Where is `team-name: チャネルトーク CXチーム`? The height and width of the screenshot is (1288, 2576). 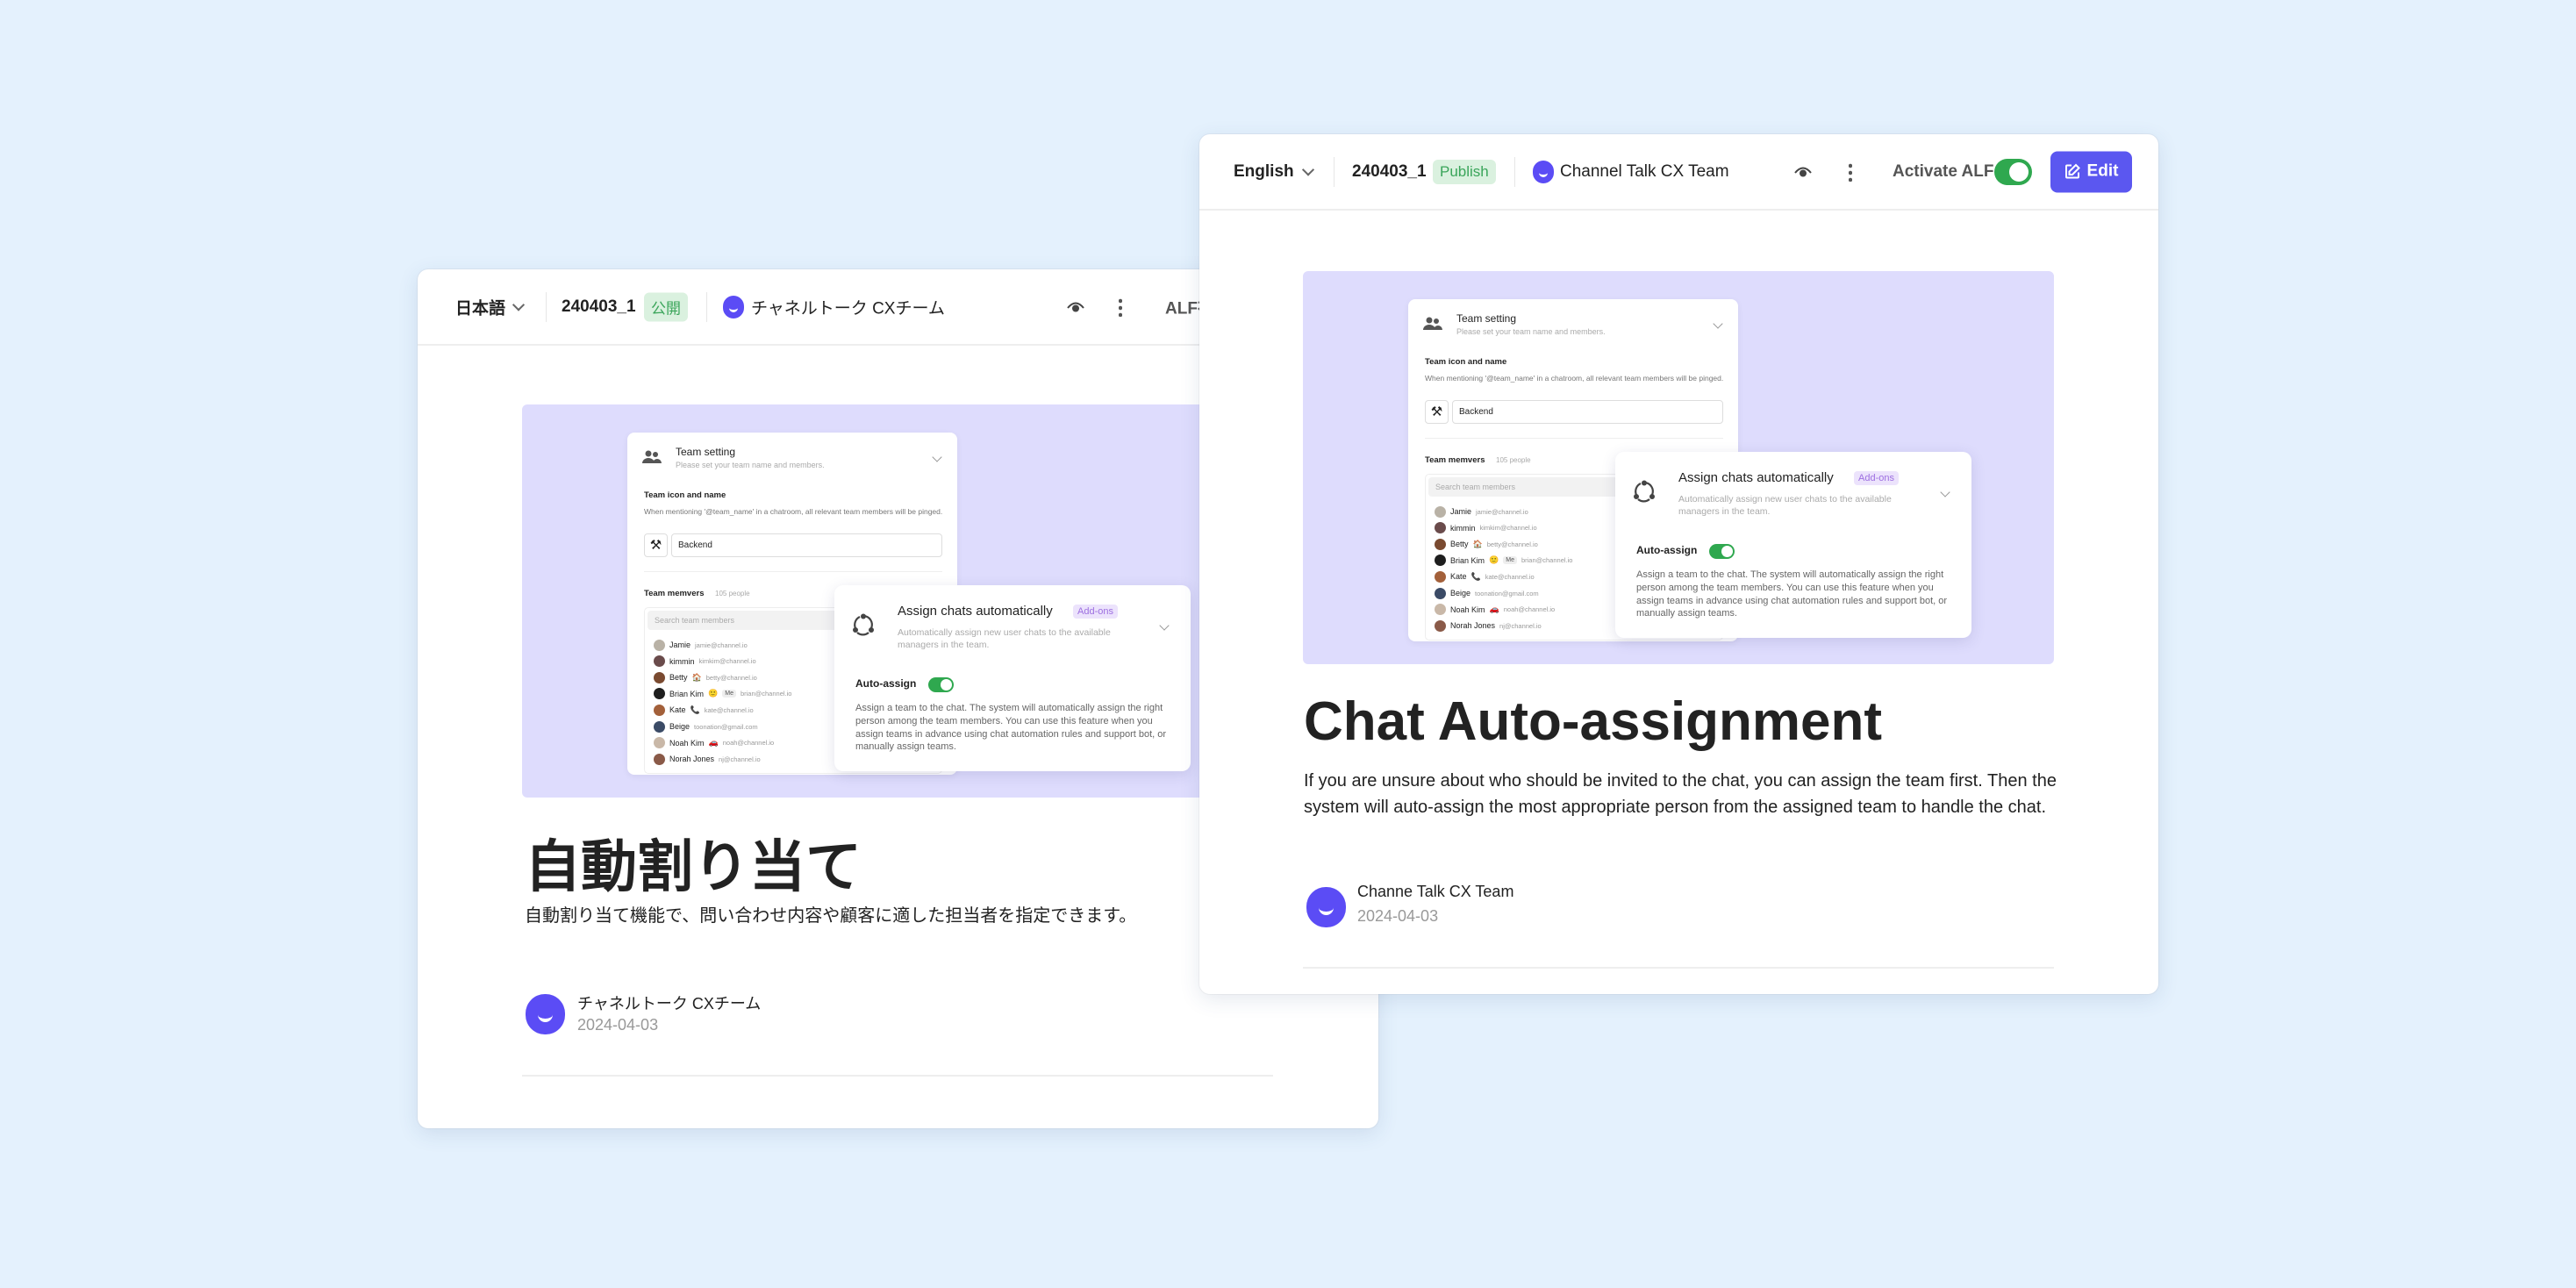 team-name: チャネルトーク CXチーム is located at coordinates (848, 308).